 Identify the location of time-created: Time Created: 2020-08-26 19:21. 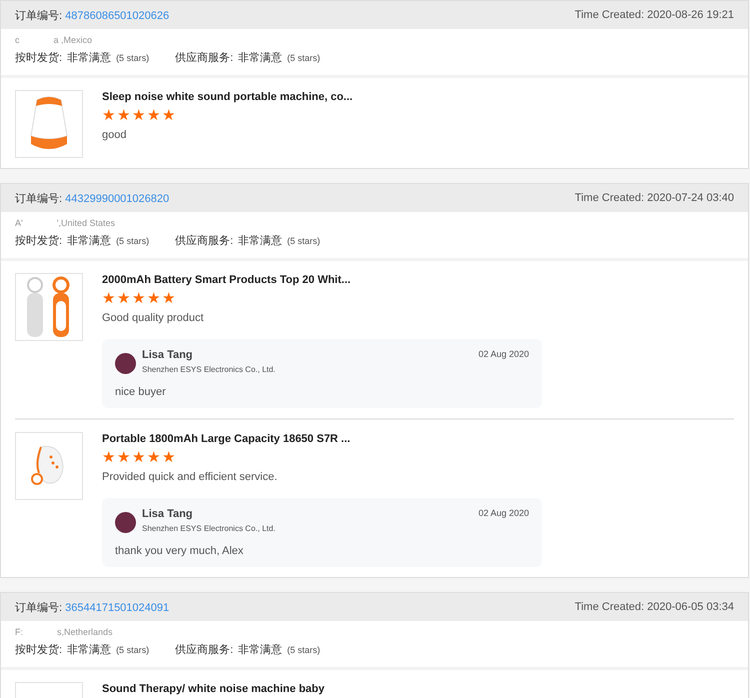
(654, 15).